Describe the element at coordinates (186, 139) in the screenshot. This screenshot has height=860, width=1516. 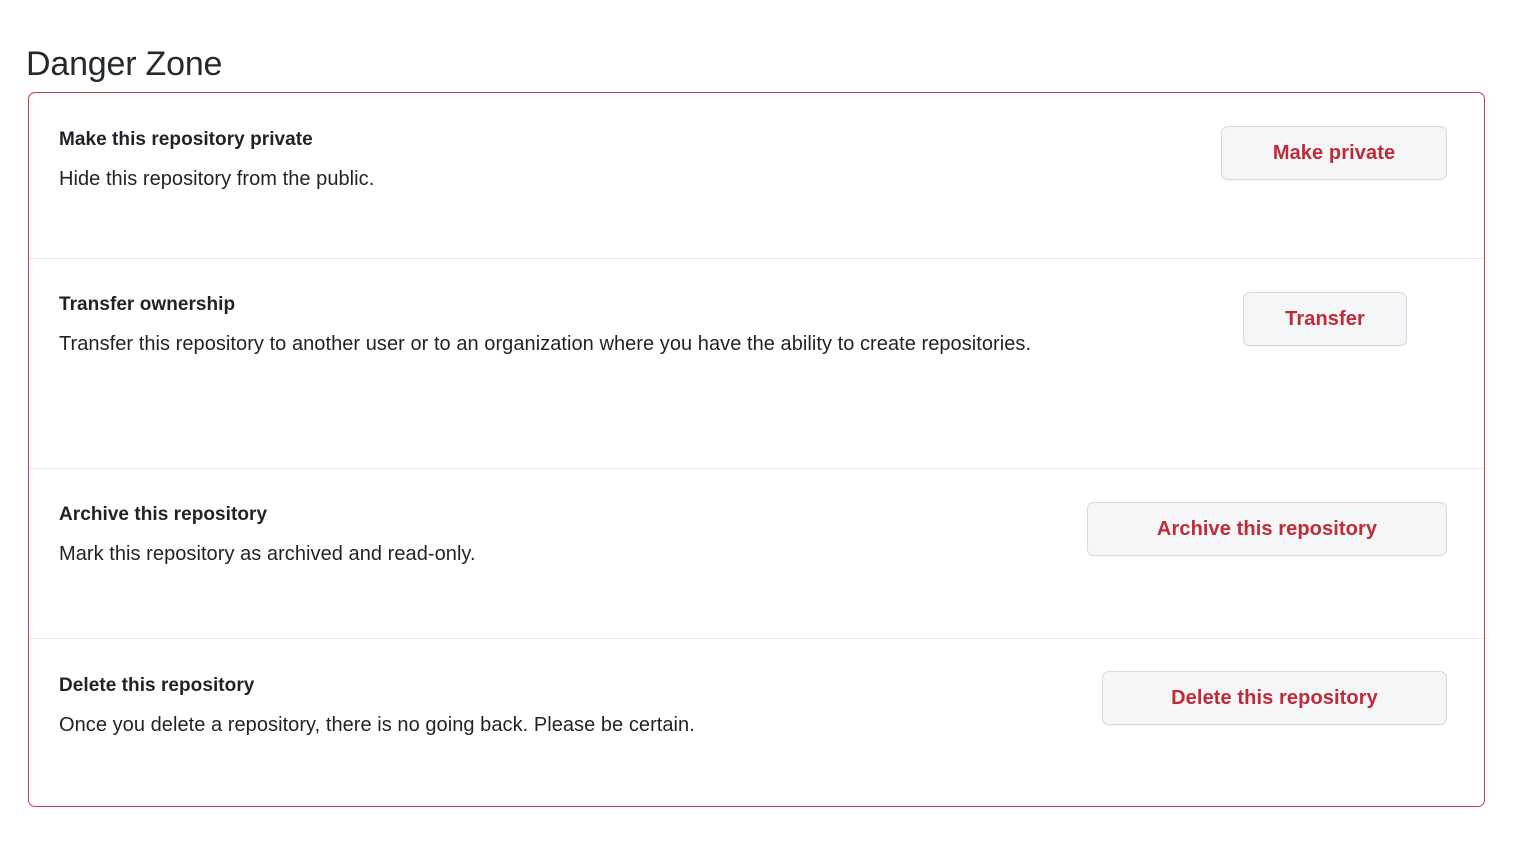
I see `row-heading: Make this repository private` at that location.